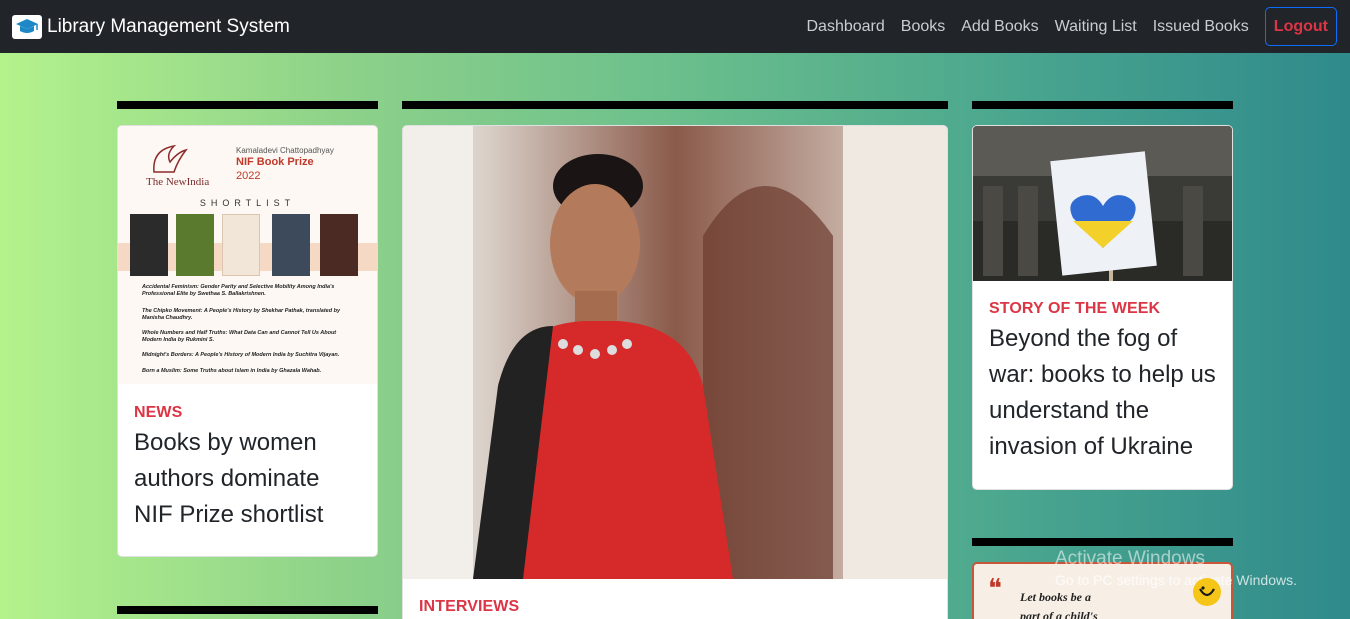  Describe the element at coordinates (1075, 308) in the screenshot. I see `card-category: STORY OF THE WEEK` at that location.